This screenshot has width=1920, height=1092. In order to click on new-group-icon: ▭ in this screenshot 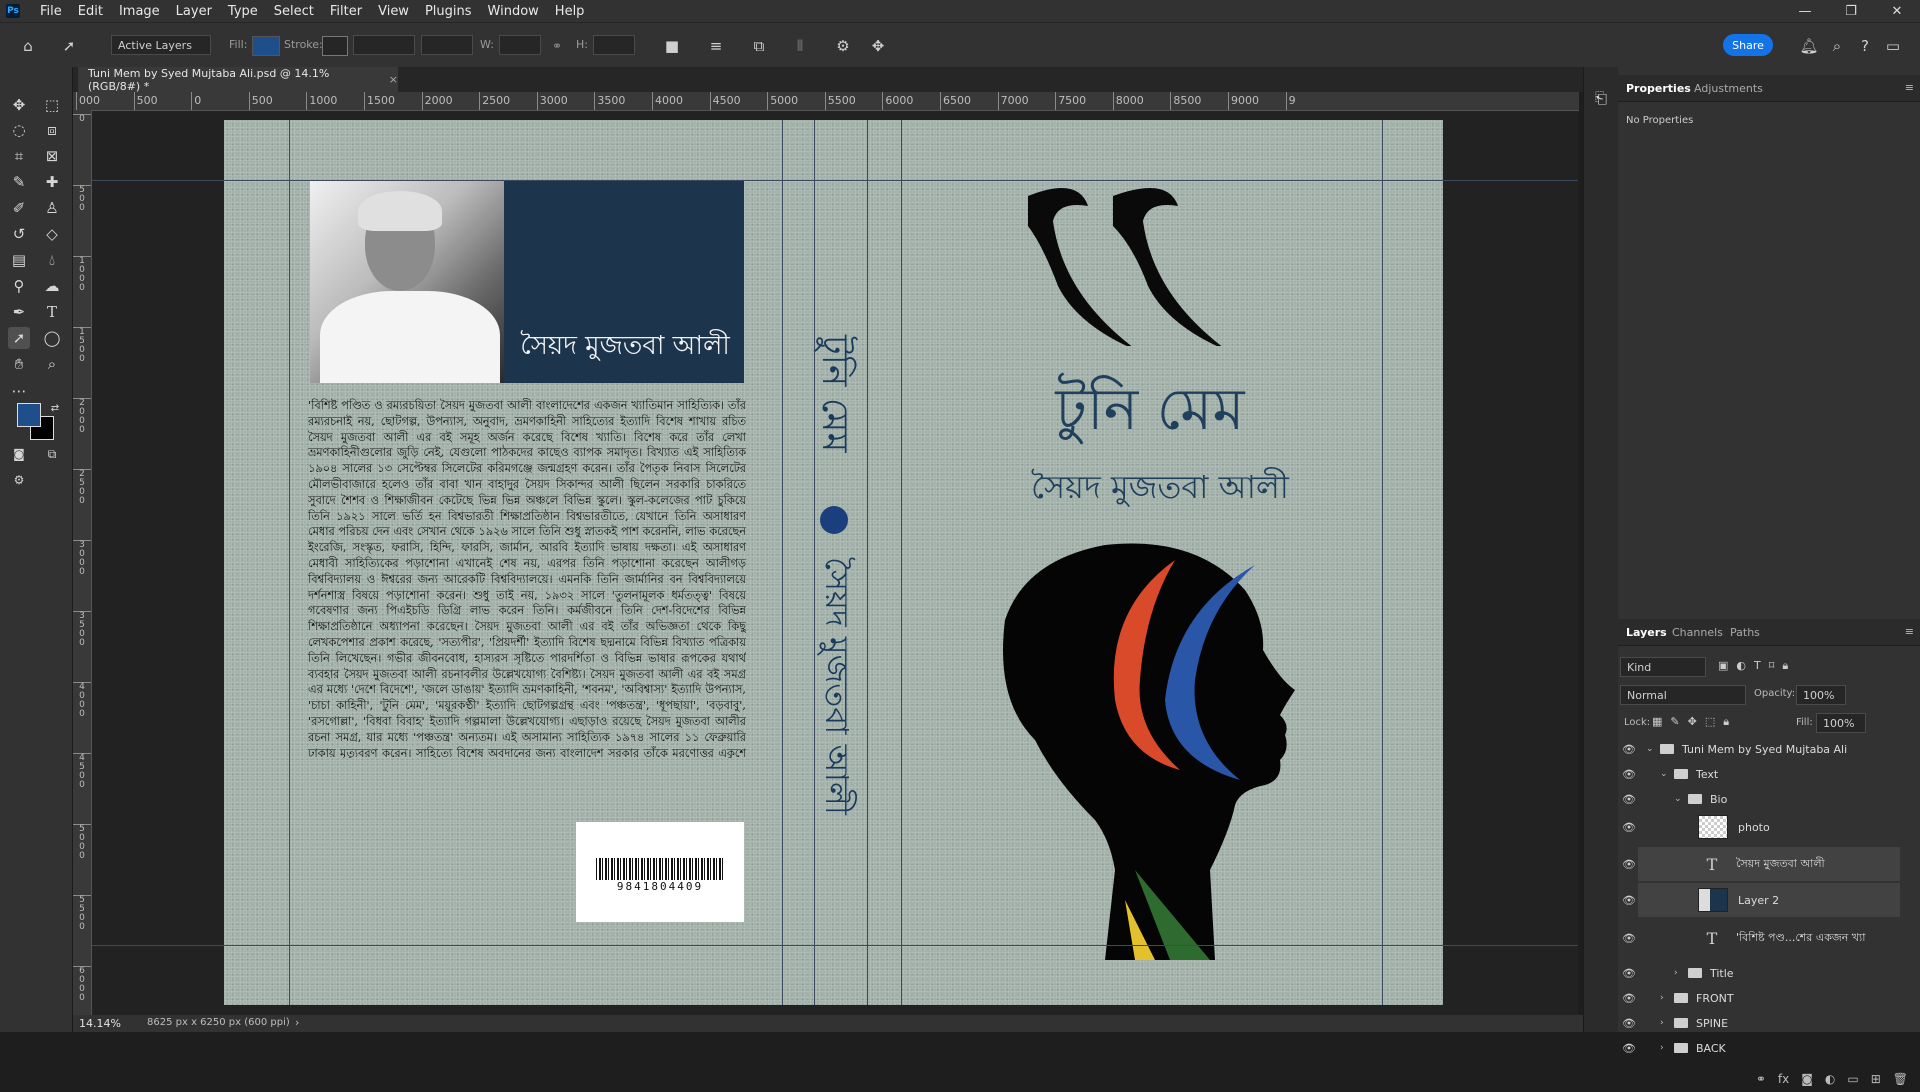, I will do `click(1852, 1082)`.